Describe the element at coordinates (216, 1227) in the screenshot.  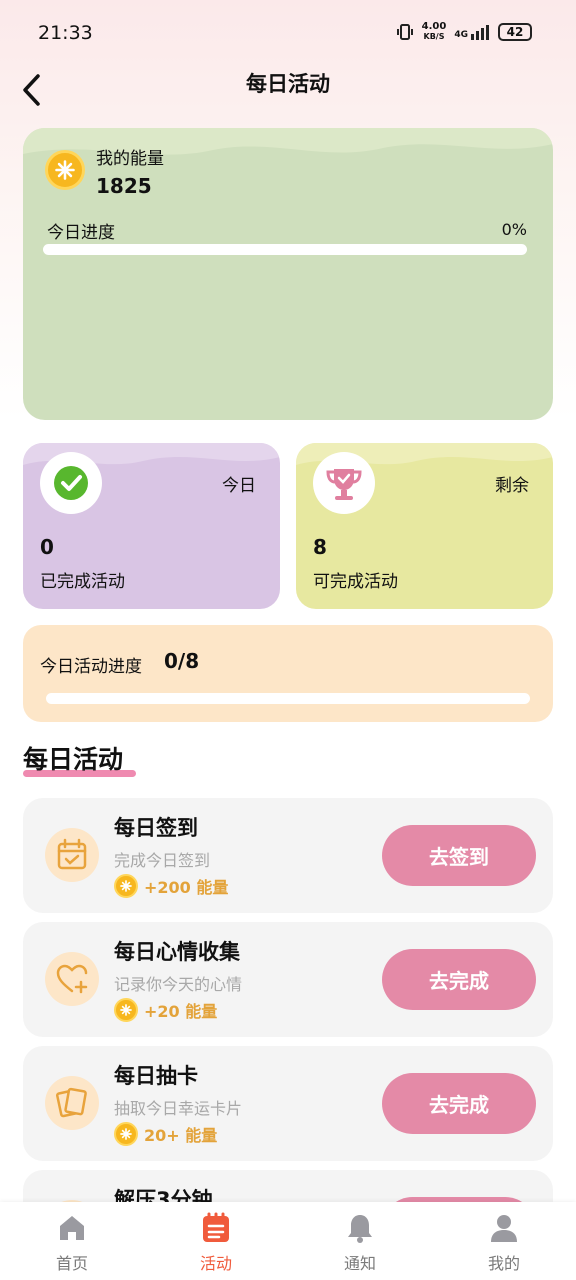
I see `activity-list-icon` at that location.